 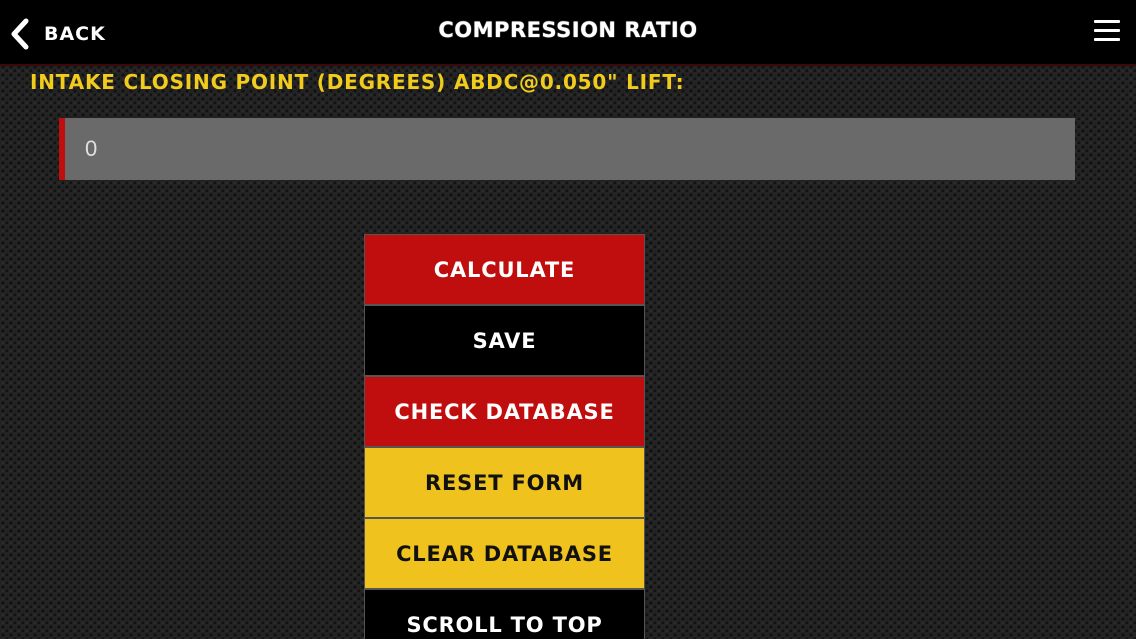 What do you see at coordinates (568, 30) in the screenshot?
I see `page-title: Compression Ratio` at bounding box center [568, 30].